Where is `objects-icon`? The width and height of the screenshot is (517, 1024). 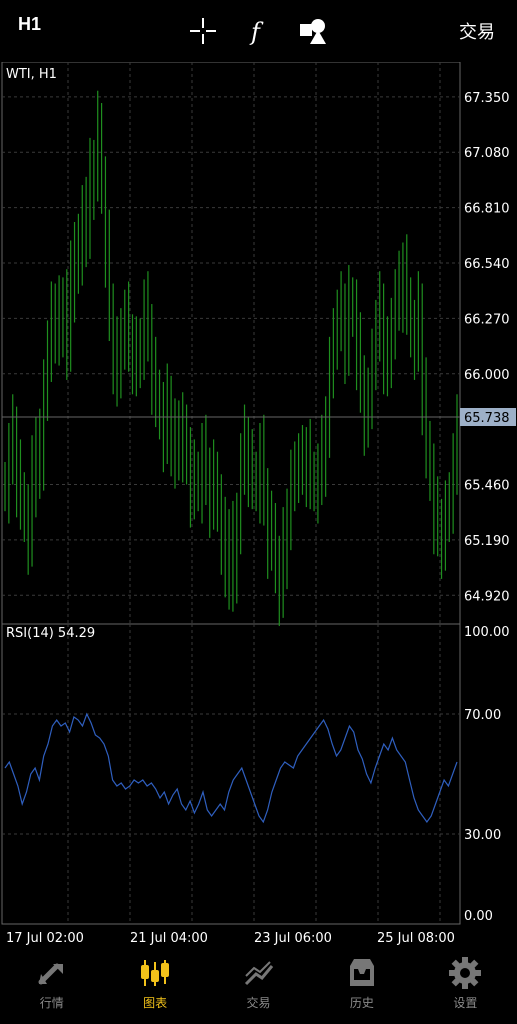 objects-icon is located at coordinates (313, 31).